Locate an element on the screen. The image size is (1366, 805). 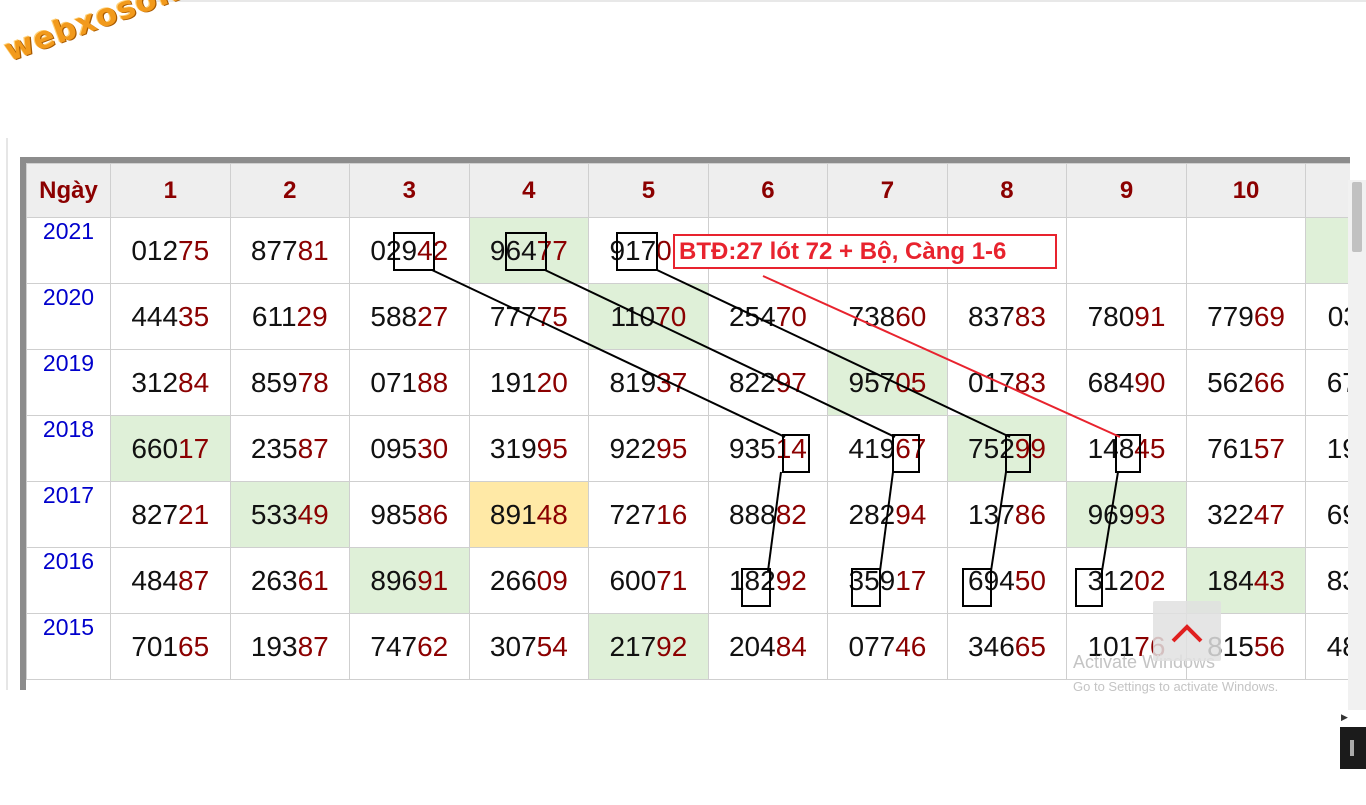
result-cell: 60071 is located at coordinates (648, 580).